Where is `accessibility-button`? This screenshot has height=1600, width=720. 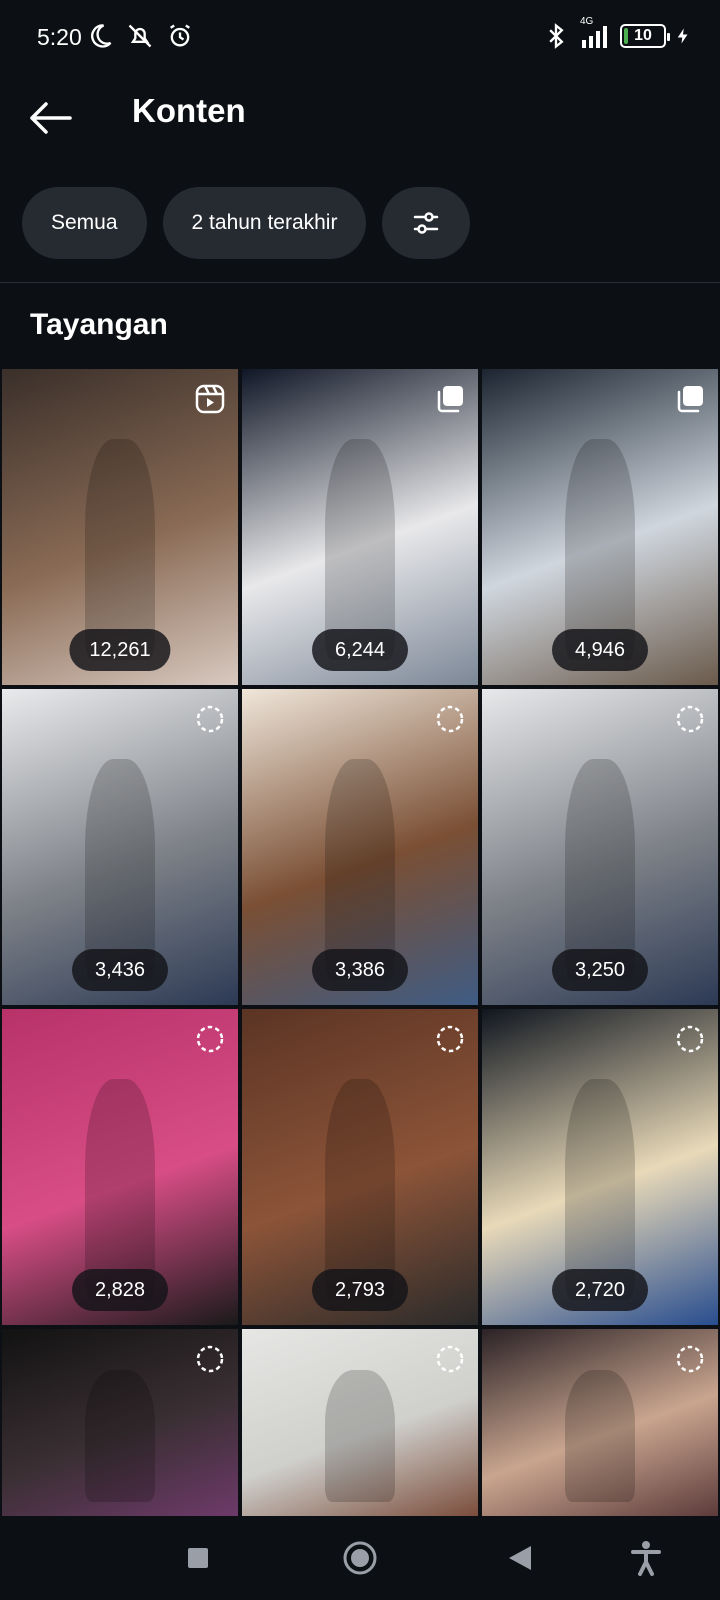
accessibility-button is located at coordinates (646, 1558).